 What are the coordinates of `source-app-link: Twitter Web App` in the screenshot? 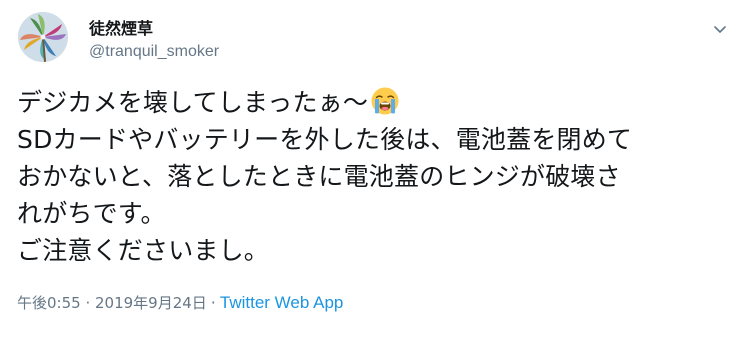 It's located at (281, 302).